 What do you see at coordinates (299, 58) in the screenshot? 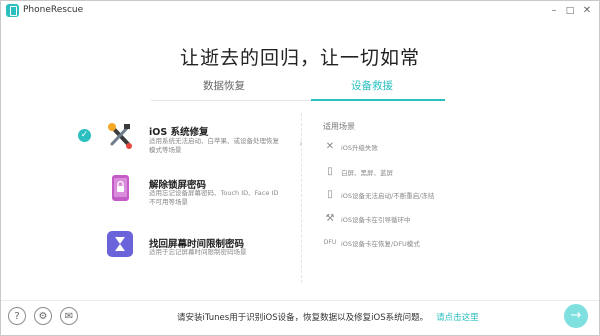
I see `page-title: 让逝去的回归，让一切如常` at bounding box center [299, 58].